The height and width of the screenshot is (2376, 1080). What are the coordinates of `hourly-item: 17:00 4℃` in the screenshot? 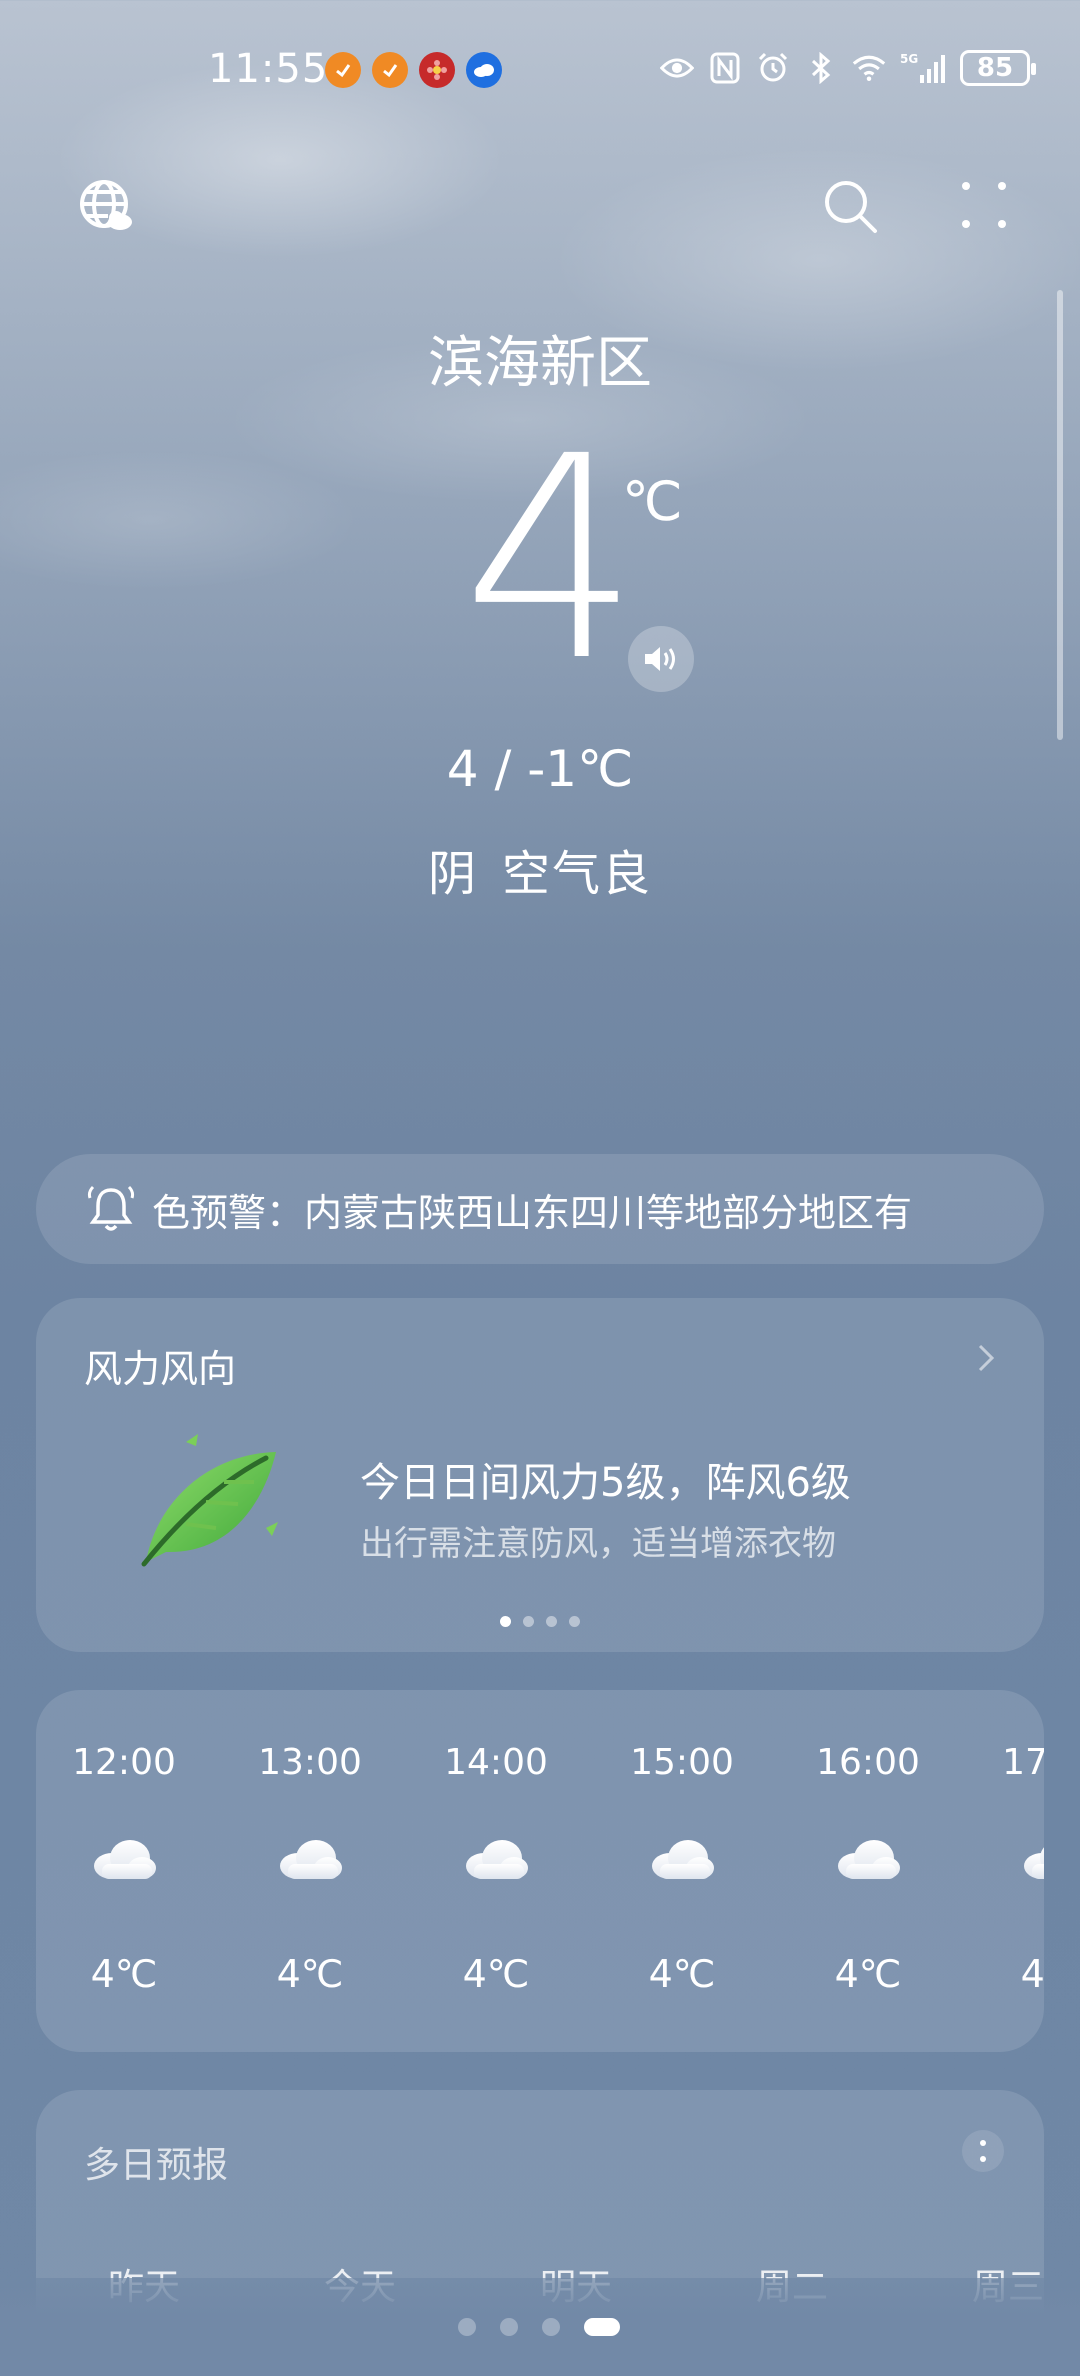 It's located at (1009, 1871).